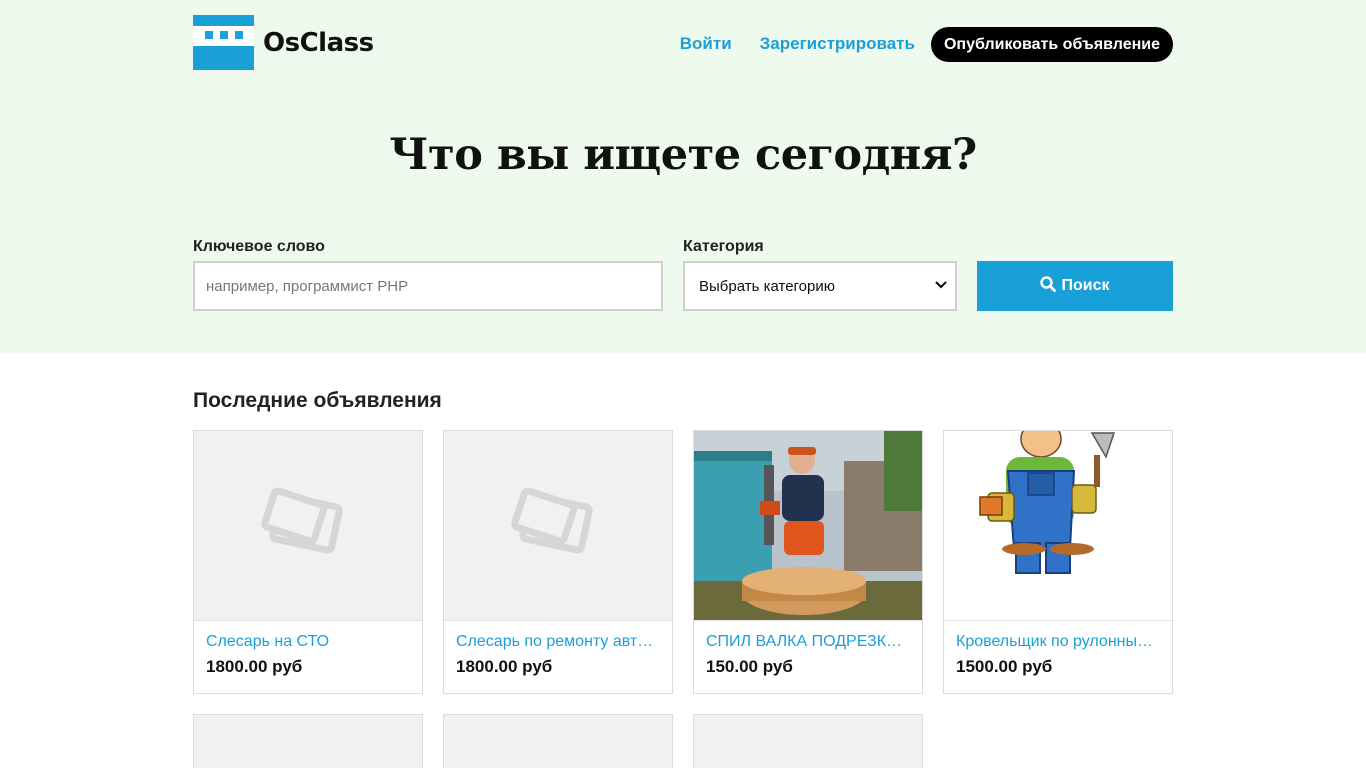 This screenshot has width=1366, height=768. What do you see at coordinates (808, 526) in the screenshot?
I see `photo-tree-cutting` at bounding box center [808, 526].